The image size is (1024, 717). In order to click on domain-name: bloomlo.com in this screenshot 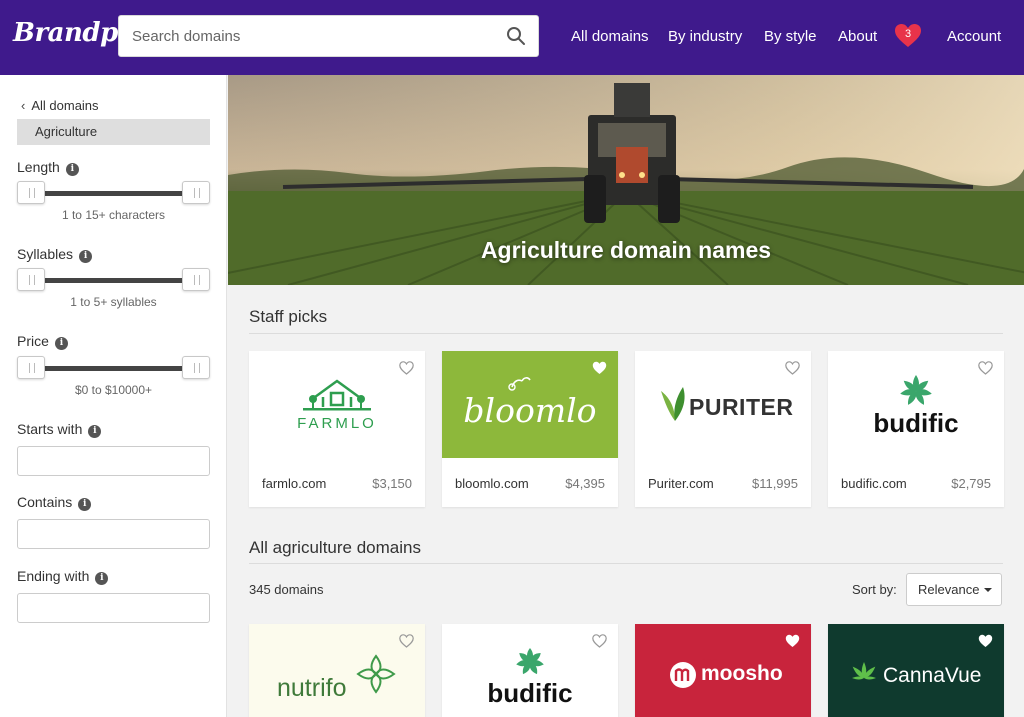, I will do `click(492, 483)`.